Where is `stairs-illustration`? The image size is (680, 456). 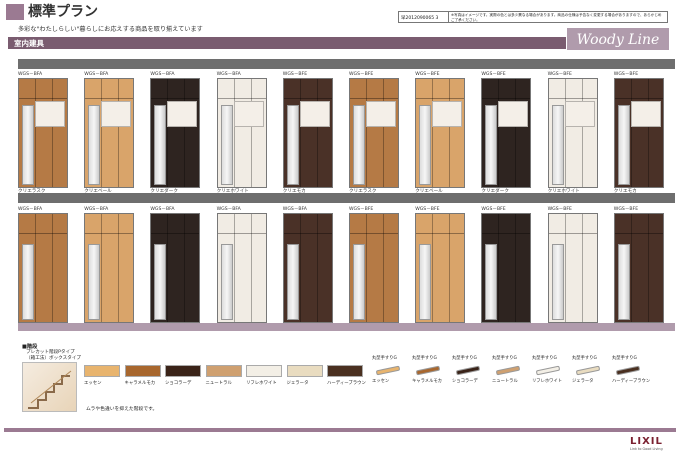 stairs-illustration is located at coordinates (50, 389).